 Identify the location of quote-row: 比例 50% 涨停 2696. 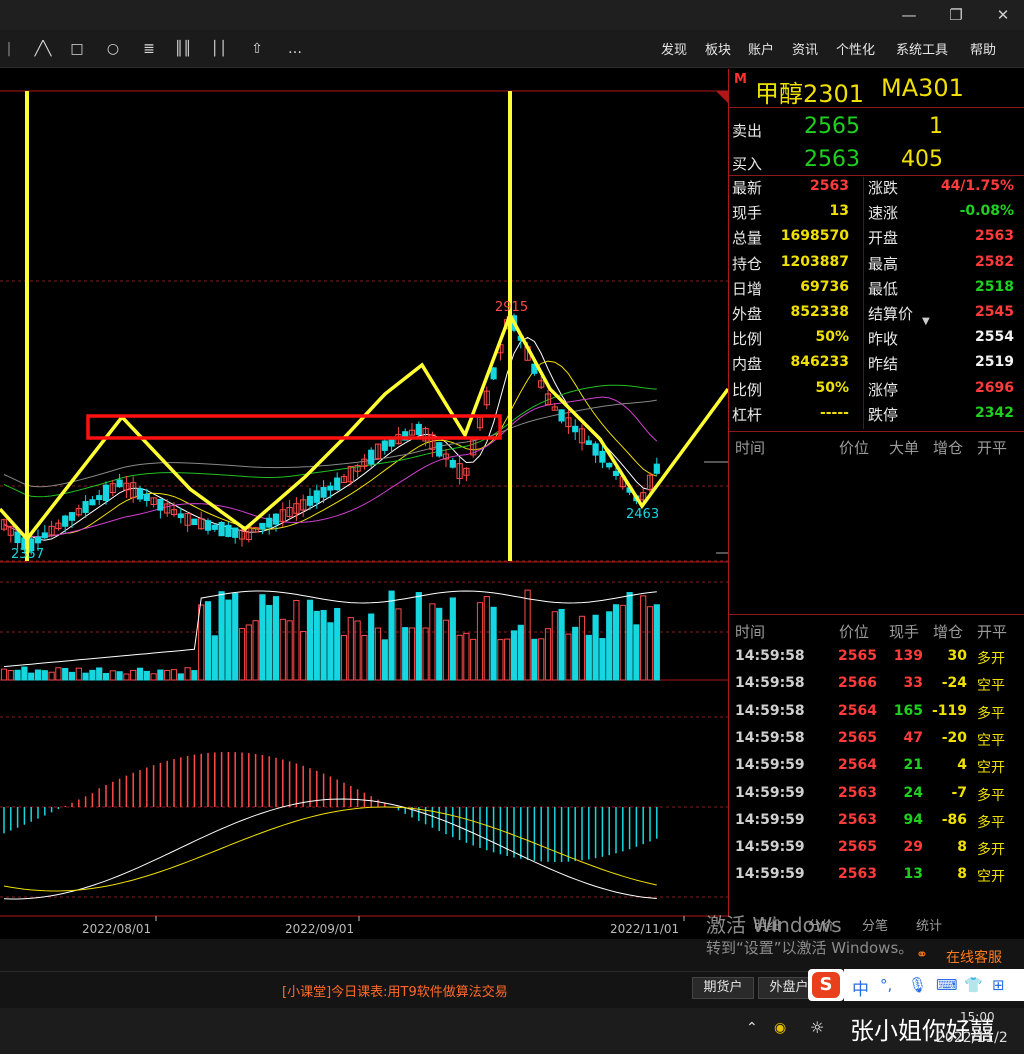
(876, 391).